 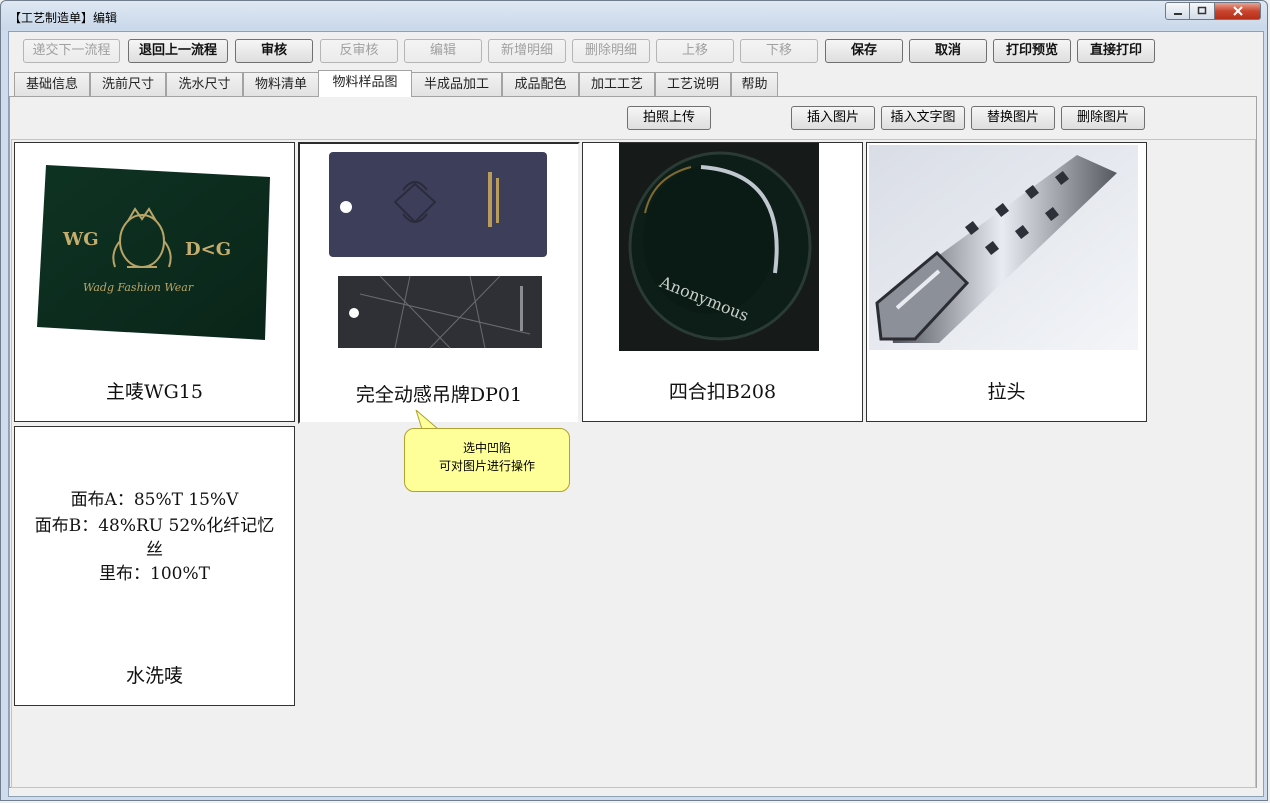 I want to click on replace-image-button: 替换图片, so click(x=1013, y=118).